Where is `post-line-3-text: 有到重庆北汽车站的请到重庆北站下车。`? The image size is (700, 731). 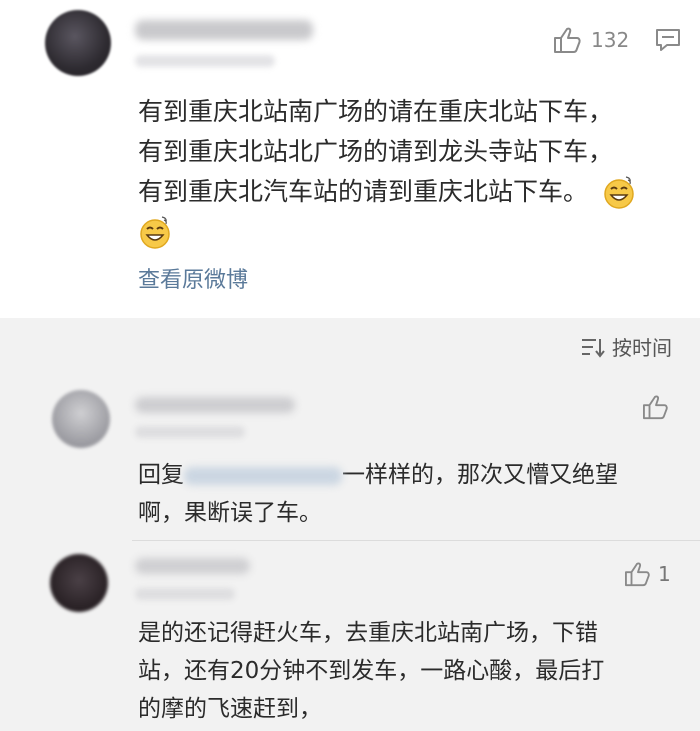
post-line-3-text: 有到重庆北汽车站的请到重庆北站下车。 is located at coordinates (363, 191).